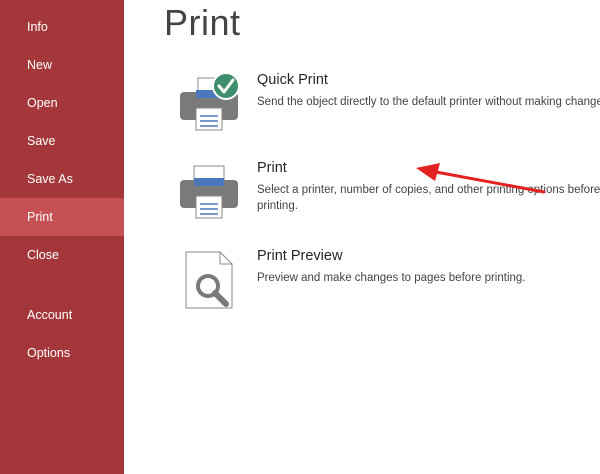  What do you see at coordinates (62, 65) in the screenshot?
I see `nav-item-new: New` at bounding box center [62, 65].